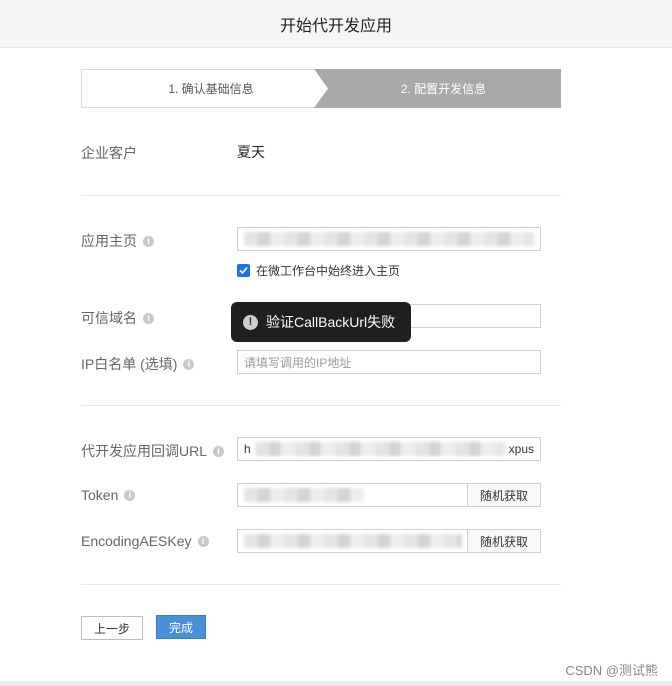 The image size is (672, 686). I want to click on aes-key-random-button: 随机获取, so click(504, 541).